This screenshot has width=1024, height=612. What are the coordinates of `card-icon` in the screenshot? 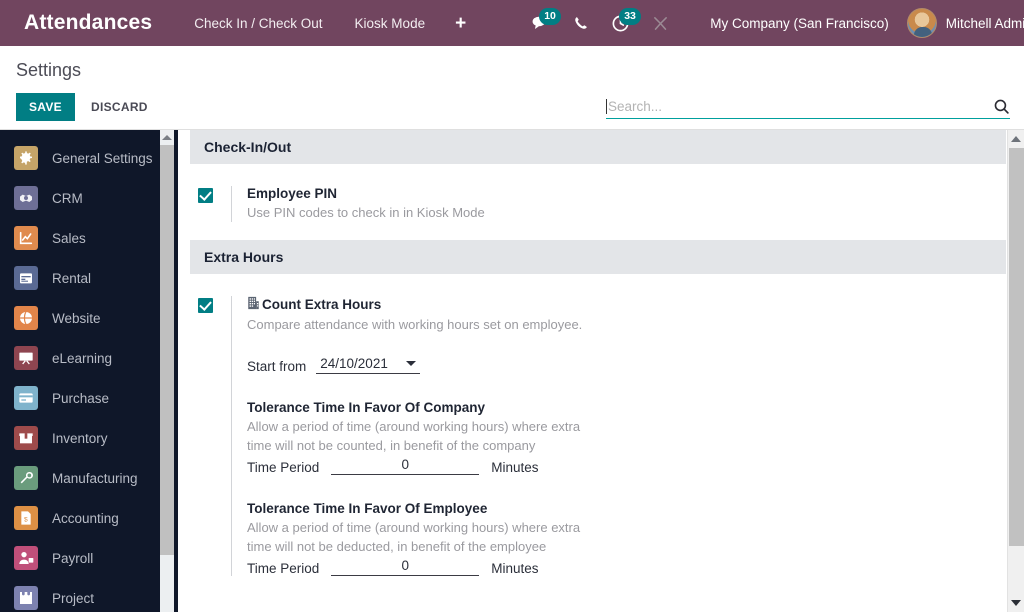 It's located at (26, 398).